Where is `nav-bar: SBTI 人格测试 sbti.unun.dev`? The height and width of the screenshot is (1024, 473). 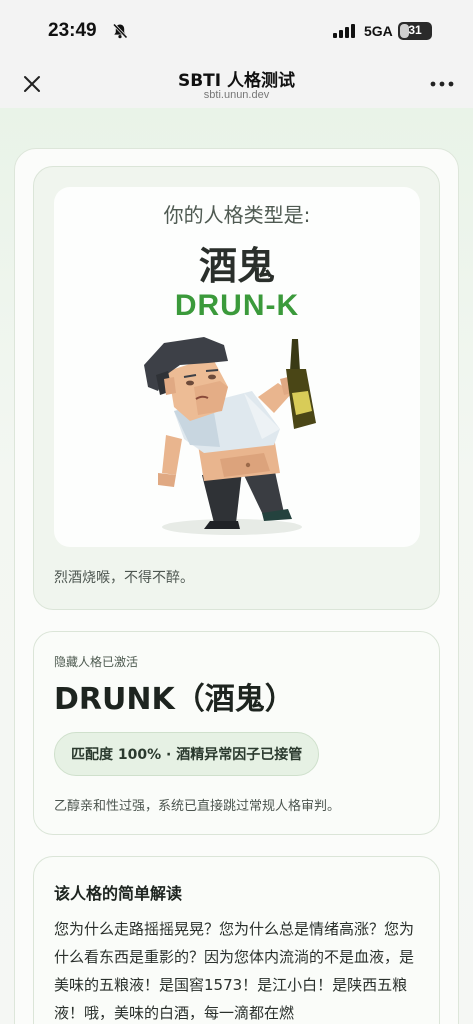 nav-bar: SBTI 人格测试 sbti.unun.dev is located at coordinates (236, 84).